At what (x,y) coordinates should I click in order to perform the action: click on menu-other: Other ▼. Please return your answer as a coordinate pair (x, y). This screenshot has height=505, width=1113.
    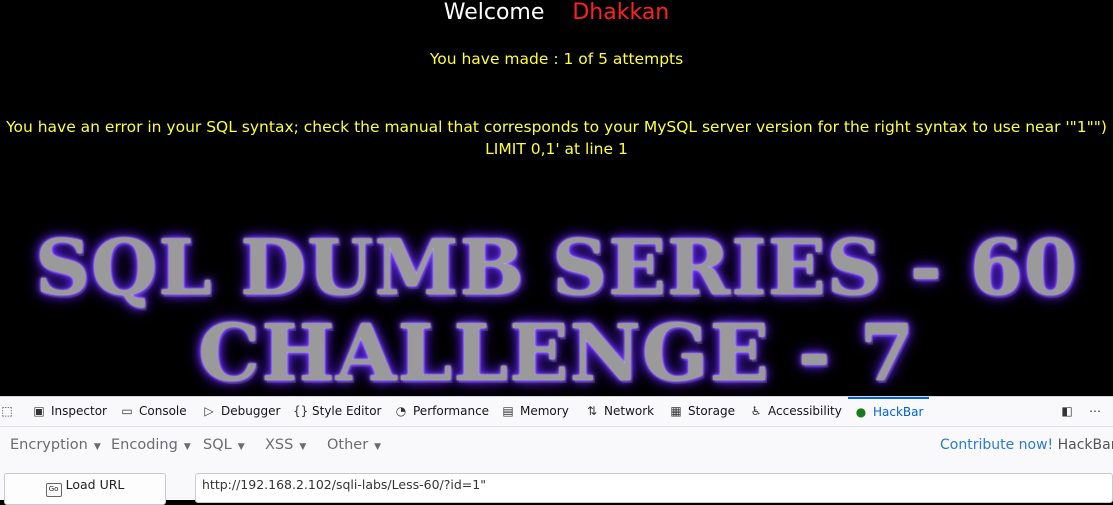
    Looking at the image, I should click on (354, 445).